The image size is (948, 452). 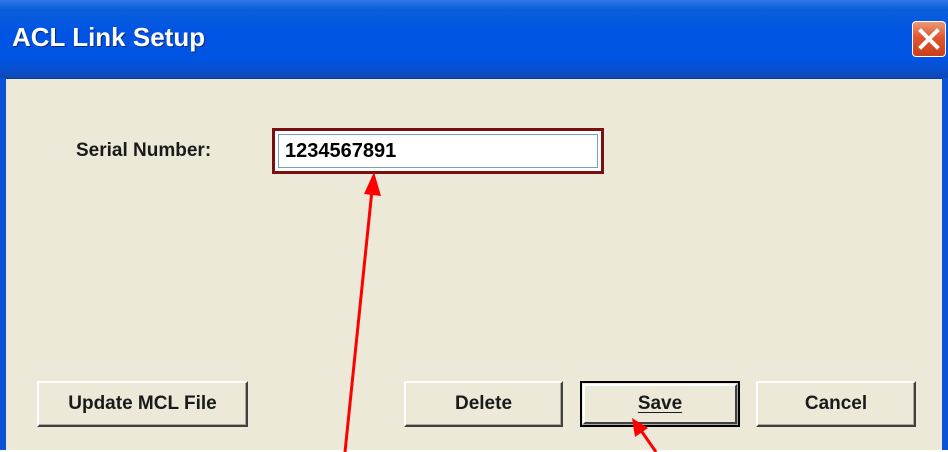 I want to click on close-button, so click(x=929, y=39).